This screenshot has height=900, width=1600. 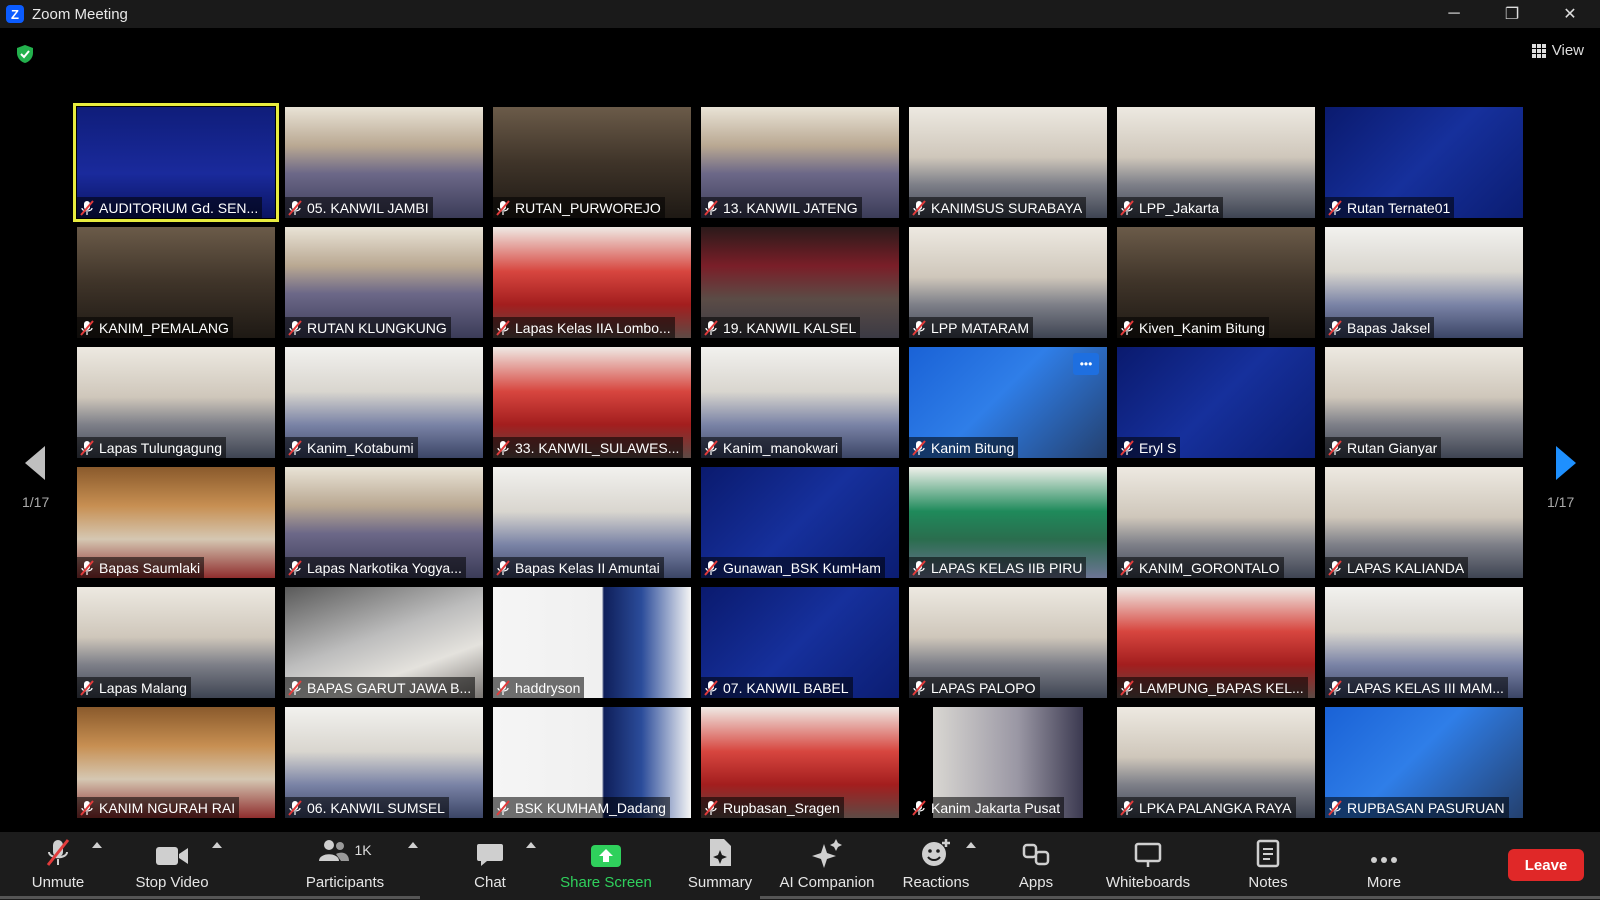 I want to click on participants-button: 1K Participants, so click(x=345, y=866).